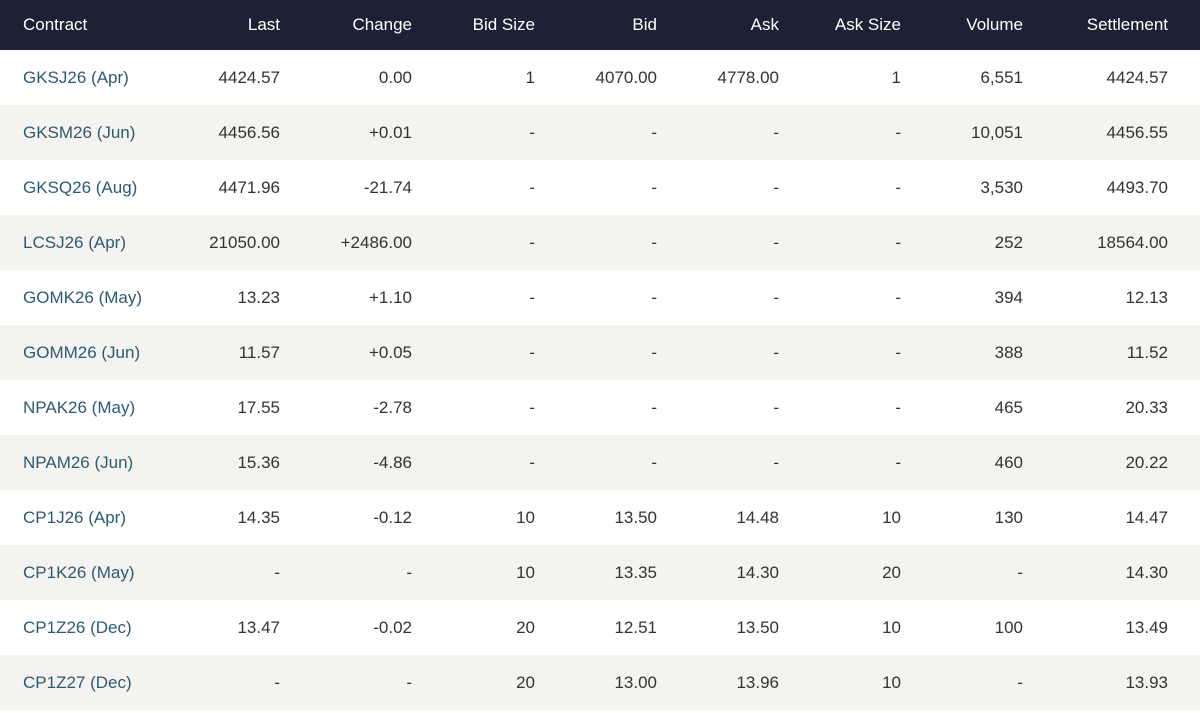 This screenshot has width=1200, height=713. Describe the element at coordinates (90, 682) in the screenshot. I see `contract-link: CP1Z27 (Dec)` at that location.